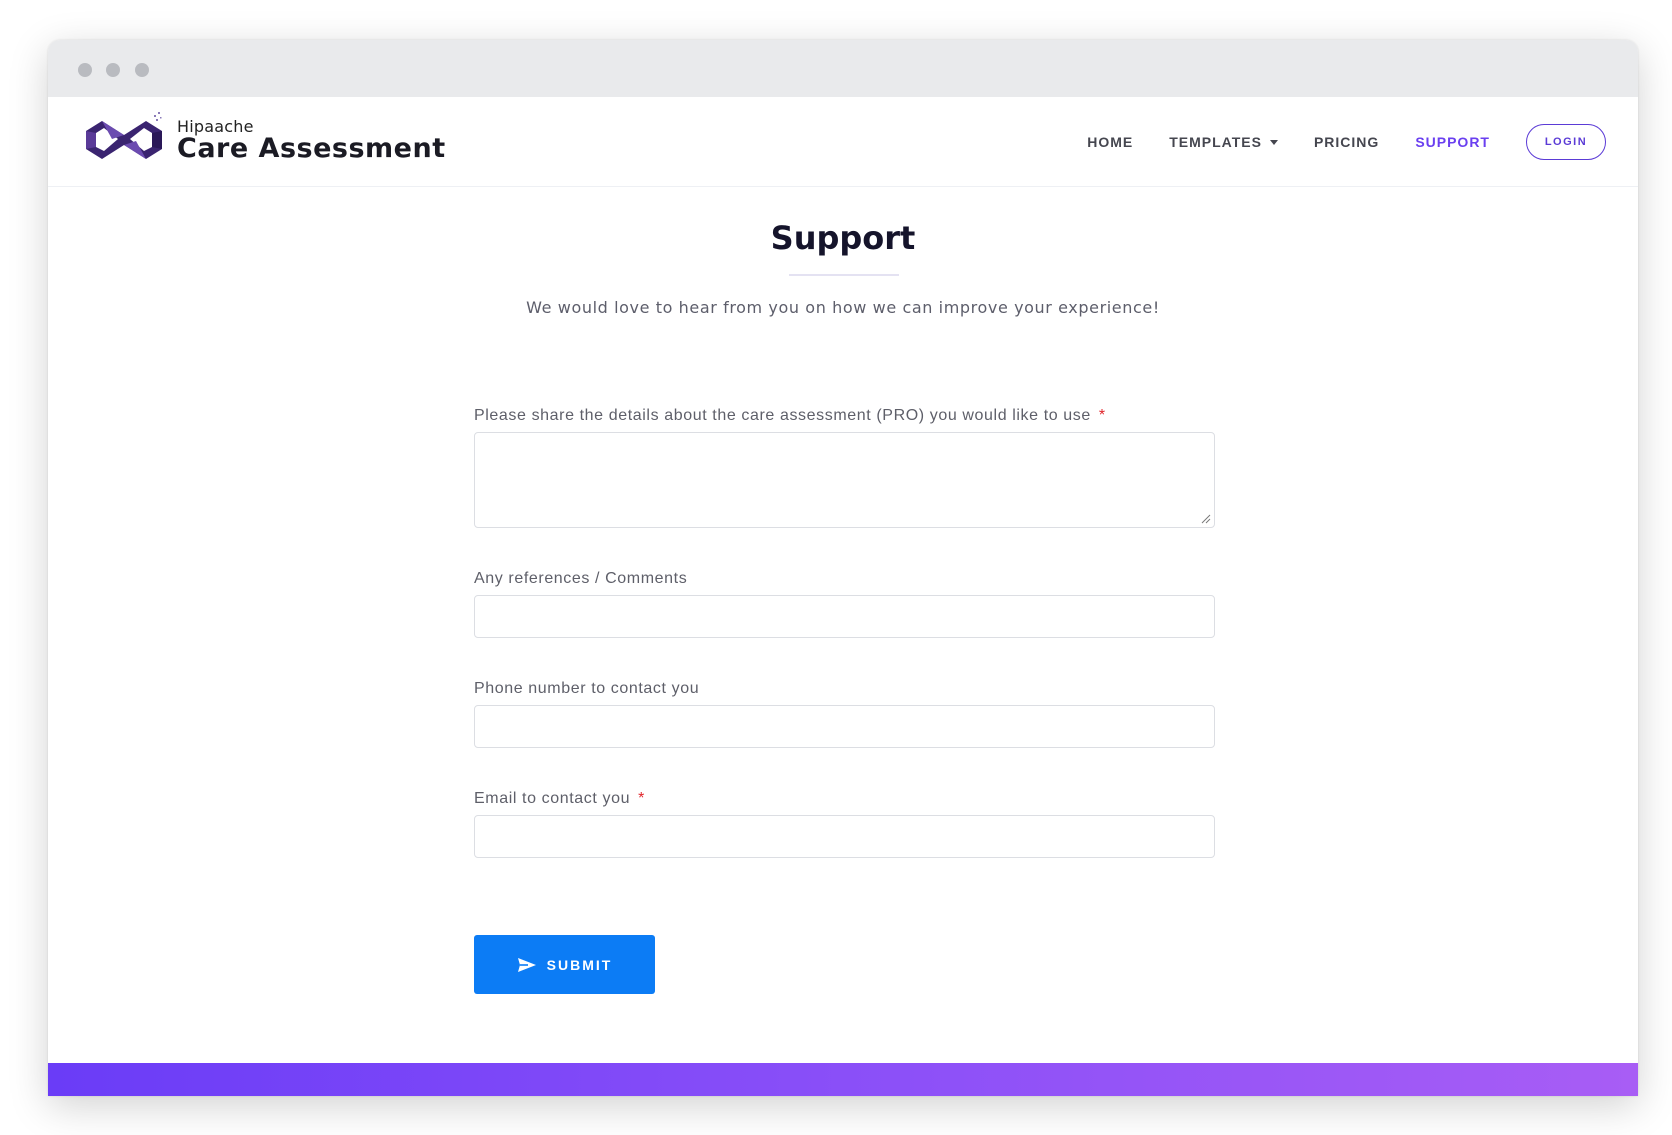  I want to click on details-textarea-wrap, so click(844, 480).